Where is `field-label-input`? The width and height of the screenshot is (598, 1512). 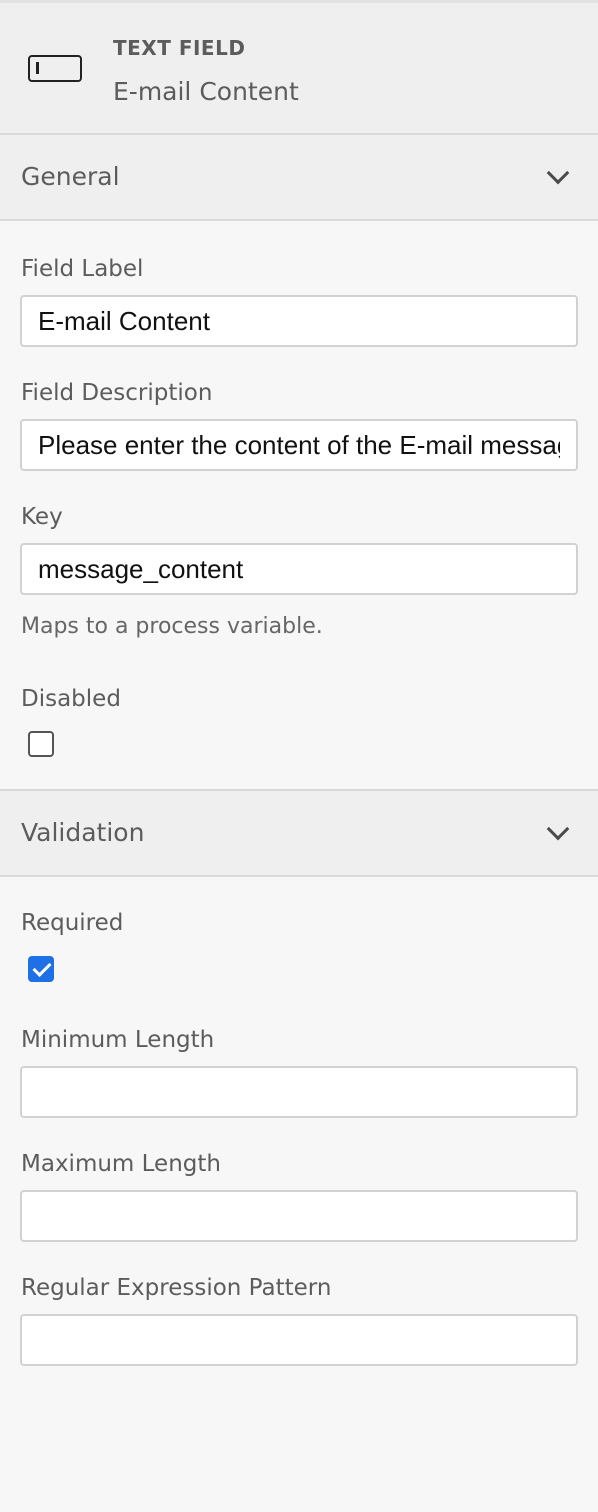 field-label-input is located at coordinates (299, 321).